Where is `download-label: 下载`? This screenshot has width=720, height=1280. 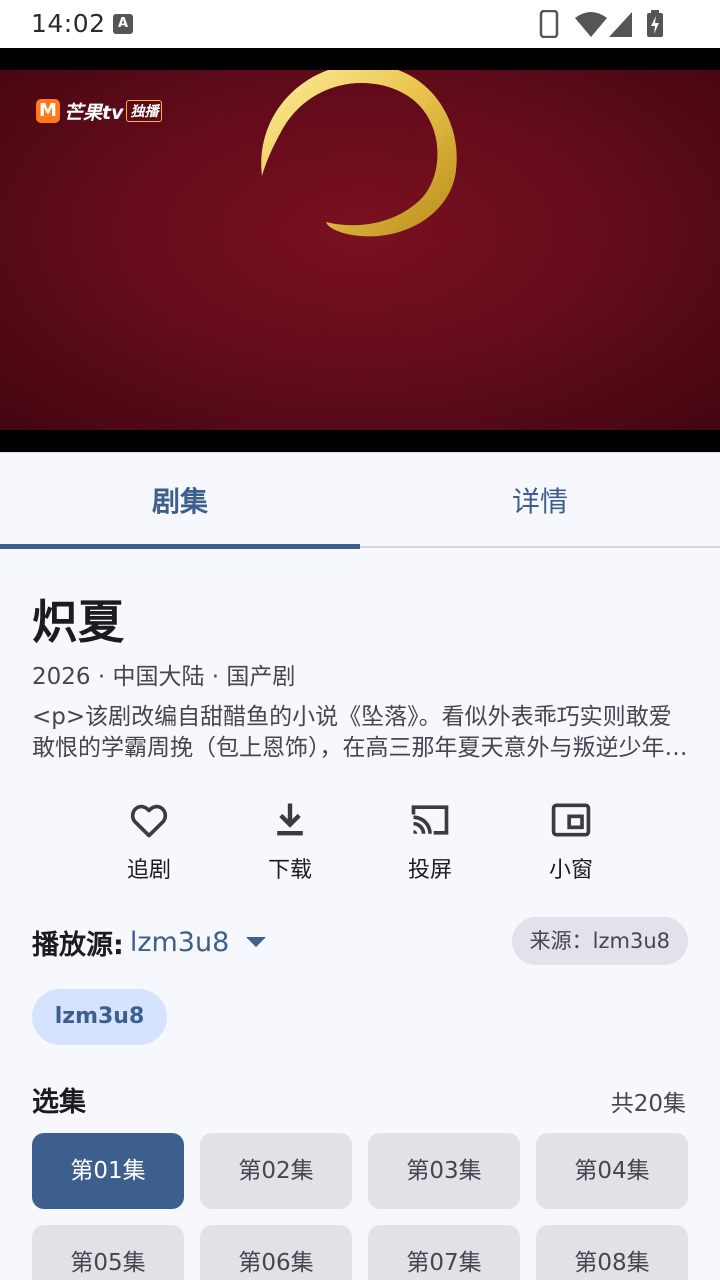 download-label: 下载 is located at coordinates (289, 870).